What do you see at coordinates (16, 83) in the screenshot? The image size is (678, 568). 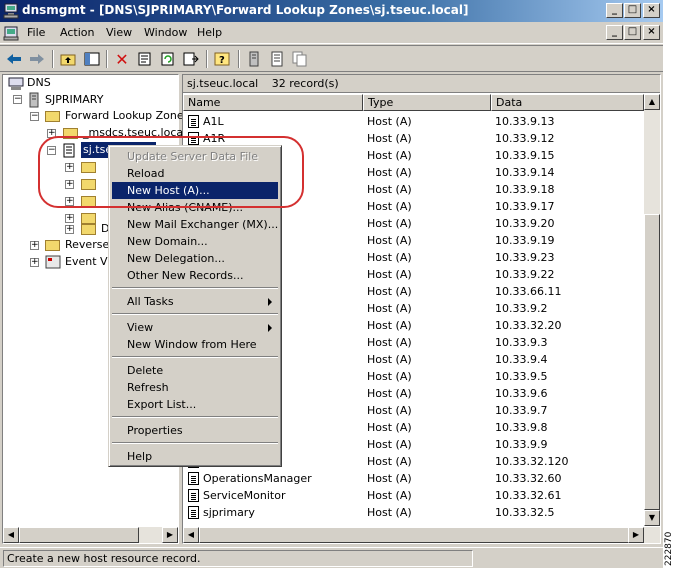 I see `dns-icon` at bounding box center [16, 83].